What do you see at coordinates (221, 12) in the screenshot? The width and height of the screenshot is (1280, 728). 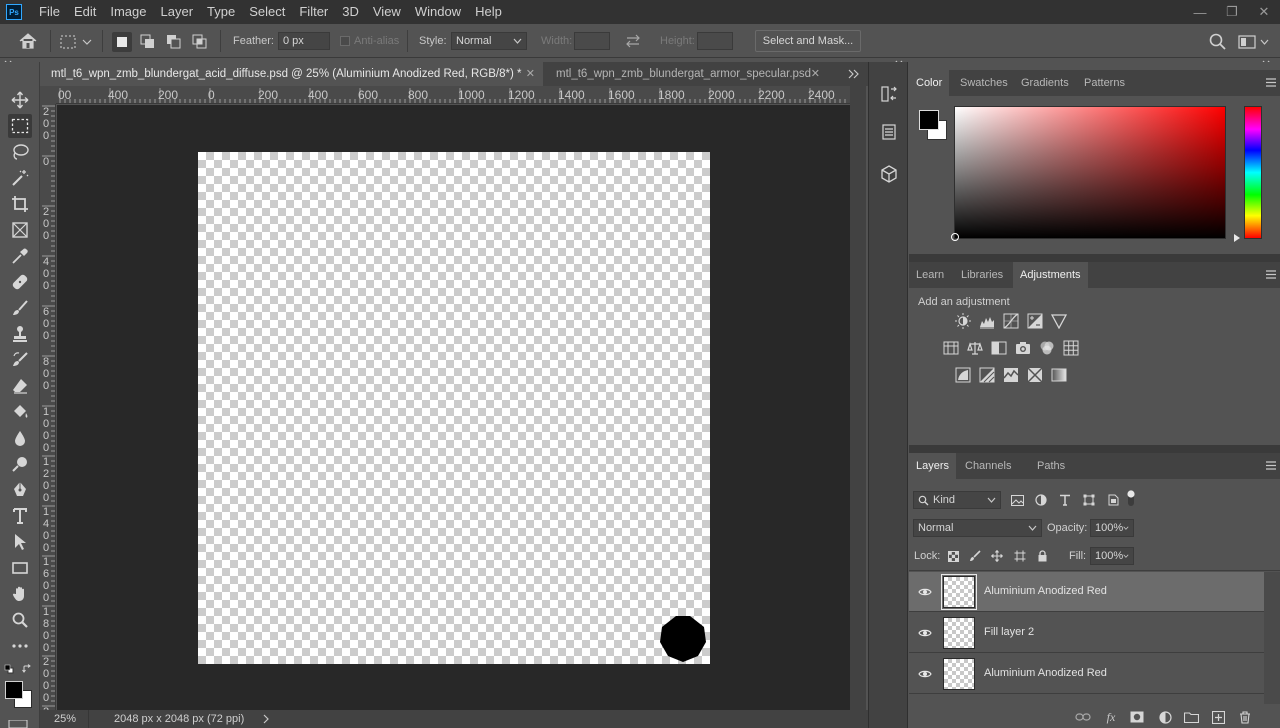 I see `menu-type: Type` at bounding box center [221, 12].